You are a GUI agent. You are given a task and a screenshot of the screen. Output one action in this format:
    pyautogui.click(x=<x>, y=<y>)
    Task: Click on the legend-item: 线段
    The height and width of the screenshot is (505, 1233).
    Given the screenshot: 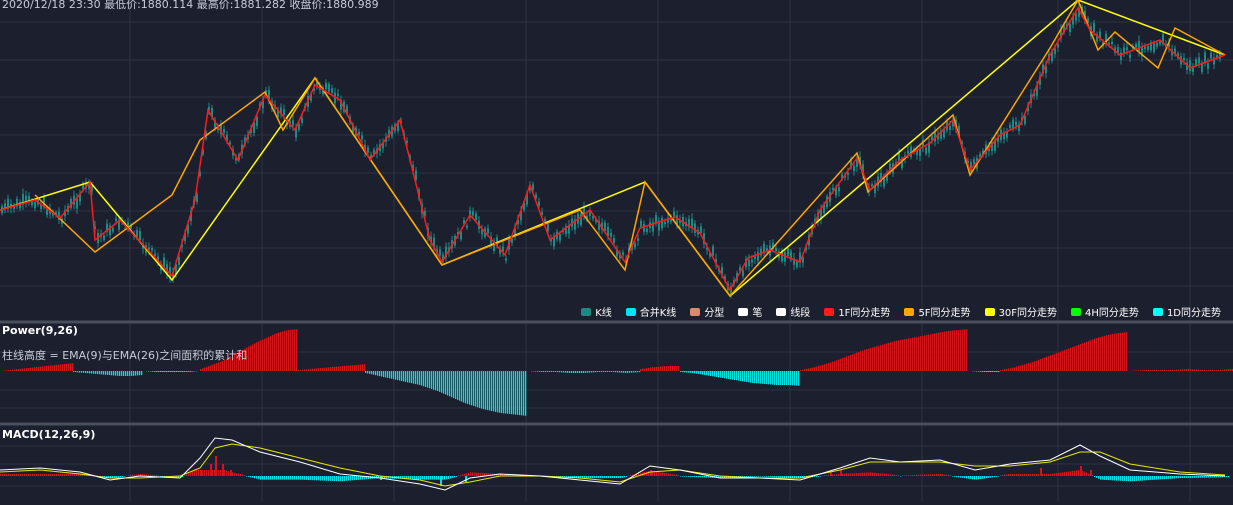 What is the action you would take?
    pyautogui.click(x=793, y=311)
    